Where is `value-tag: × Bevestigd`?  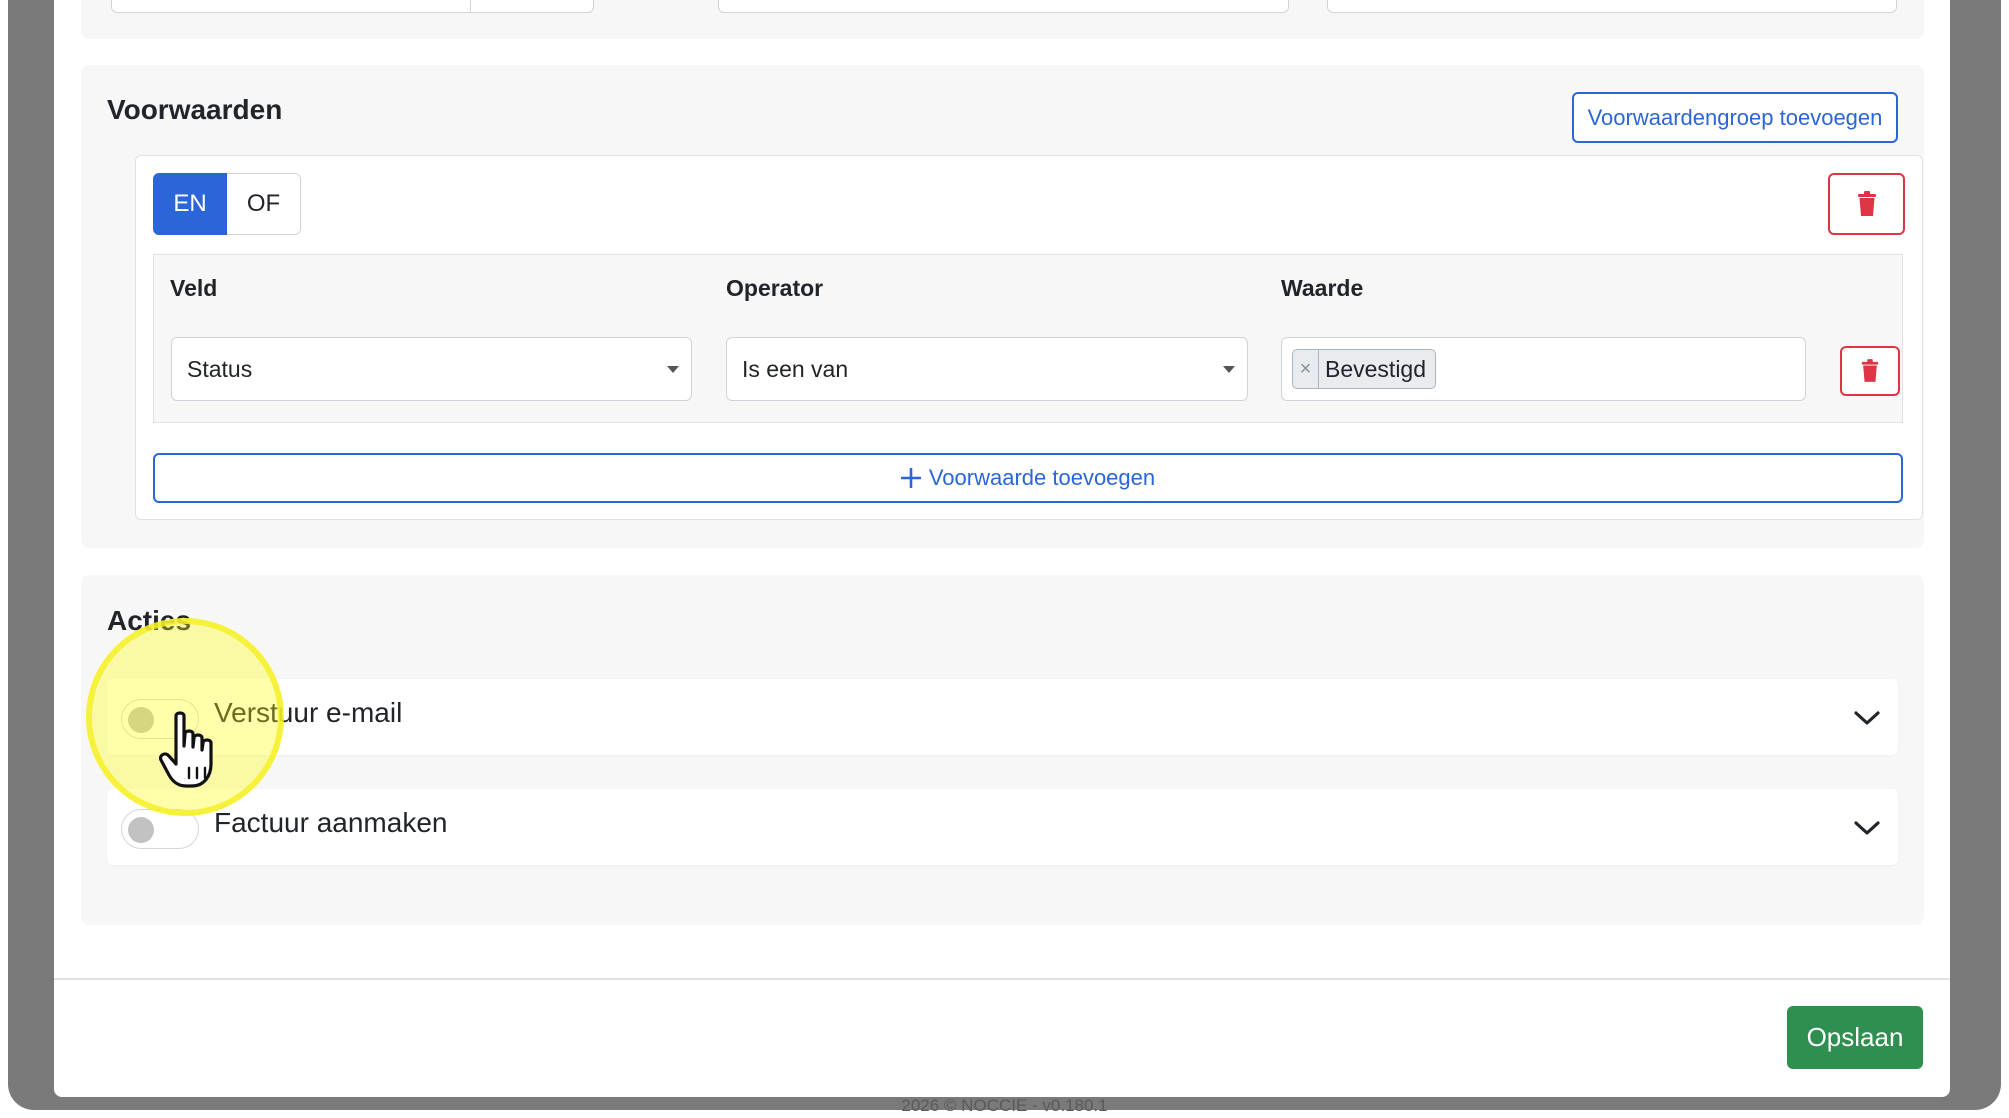 value-tag: × Bevestigd is located at coordinates (1364, 369).